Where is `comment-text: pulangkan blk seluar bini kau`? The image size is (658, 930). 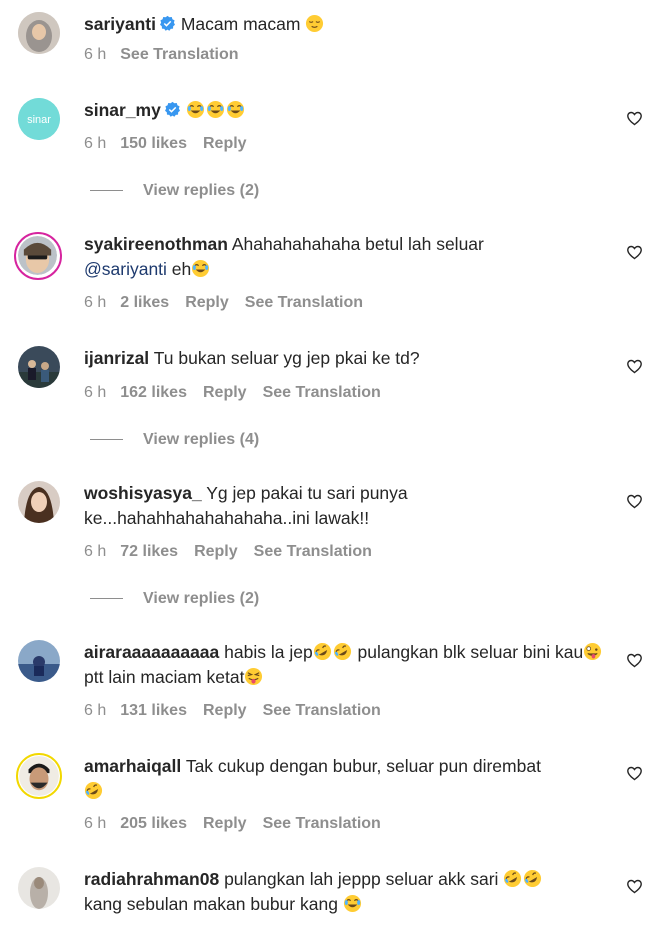 comment-text: pulangkan blk seluar bini kau is located at coordinates (468, 652).